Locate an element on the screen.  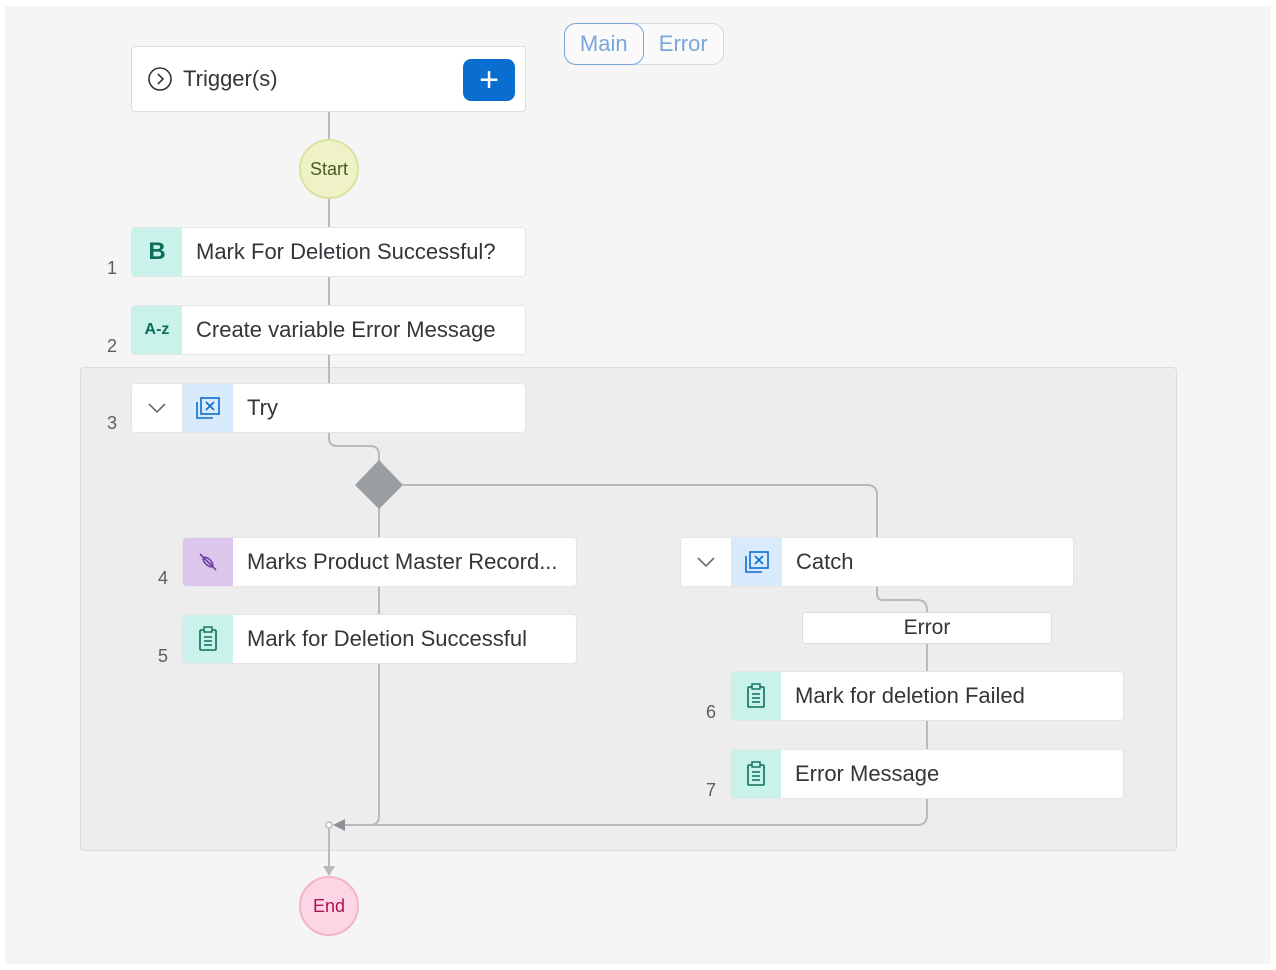
tab-error: Error is located at coordinates (684, 44).